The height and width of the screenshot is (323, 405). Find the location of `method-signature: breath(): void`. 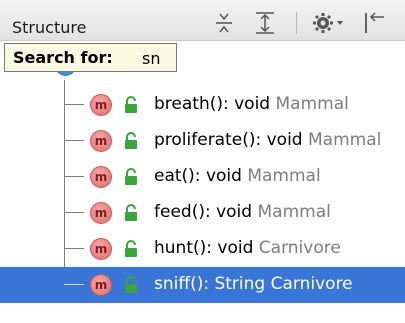

method-signature: breath(): void is located at coordinates (212, 104).